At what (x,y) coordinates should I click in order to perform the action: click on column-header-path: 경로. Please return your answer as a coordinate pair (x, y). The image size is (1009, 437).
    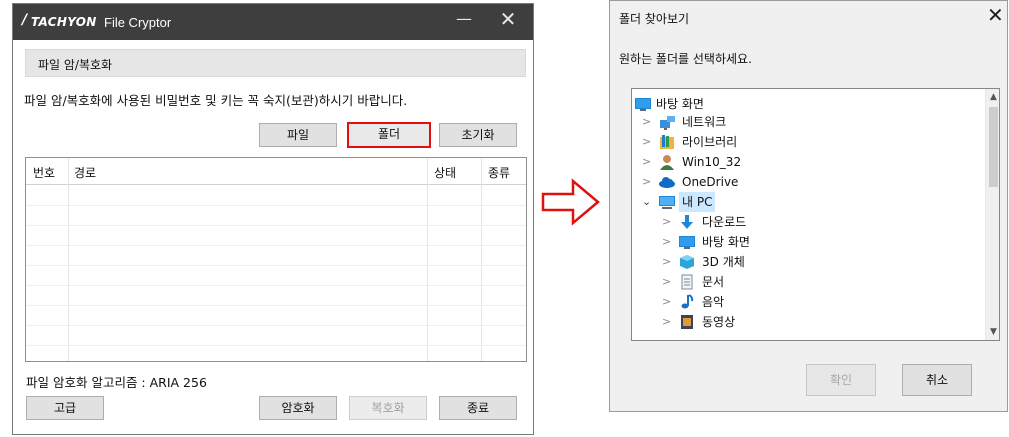
    Looking at the image, I should click on (85, 172).